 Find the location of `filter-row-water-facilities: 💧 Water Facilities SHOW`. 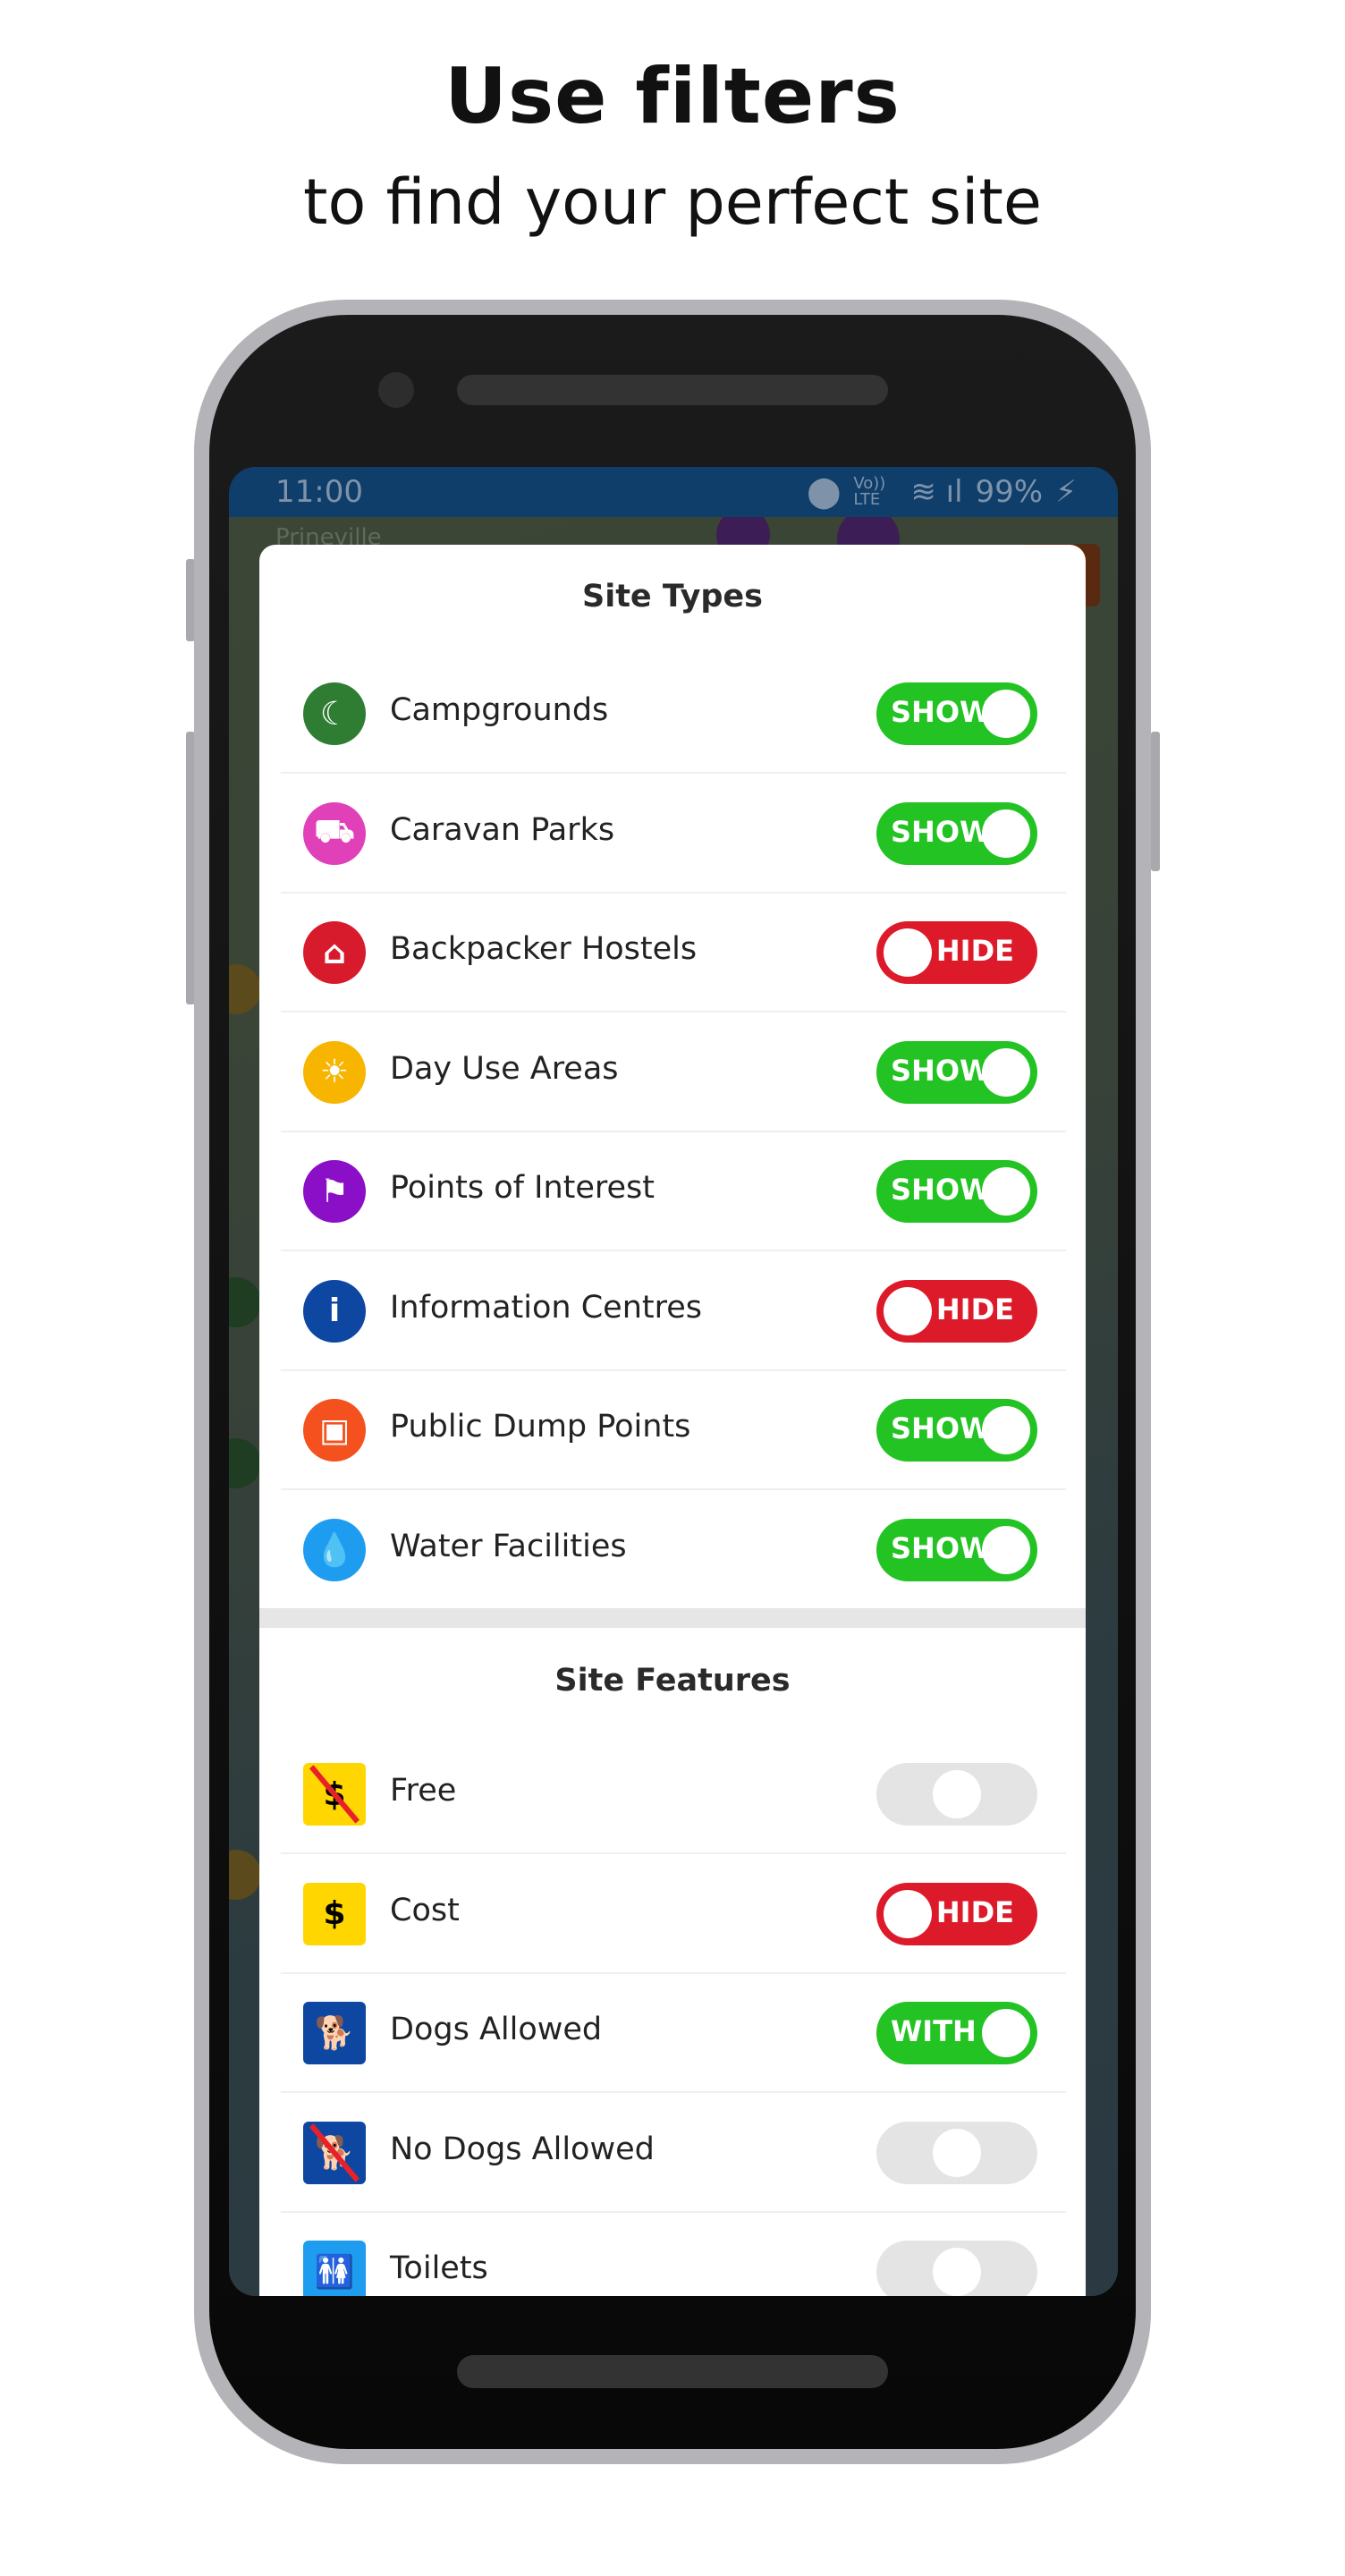

filter-row-water-facilities: 💧 Water Facilities SHOW is located at coordinates (673, 1550).